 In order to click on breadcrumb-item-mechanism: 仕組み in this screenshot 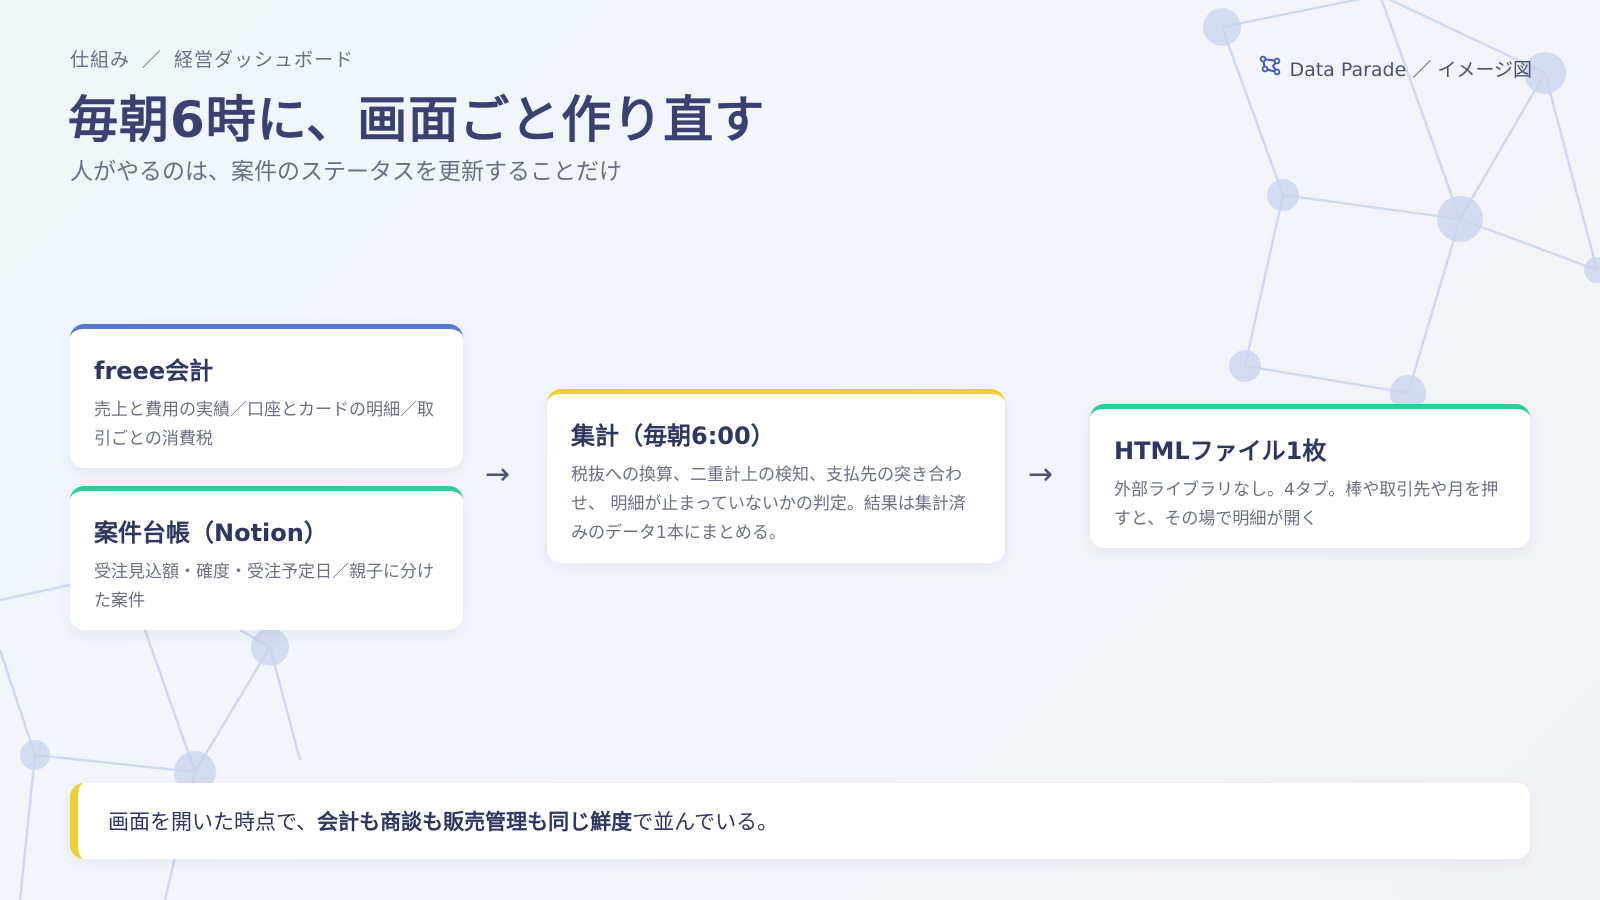, I will do `click(100, 60)`.